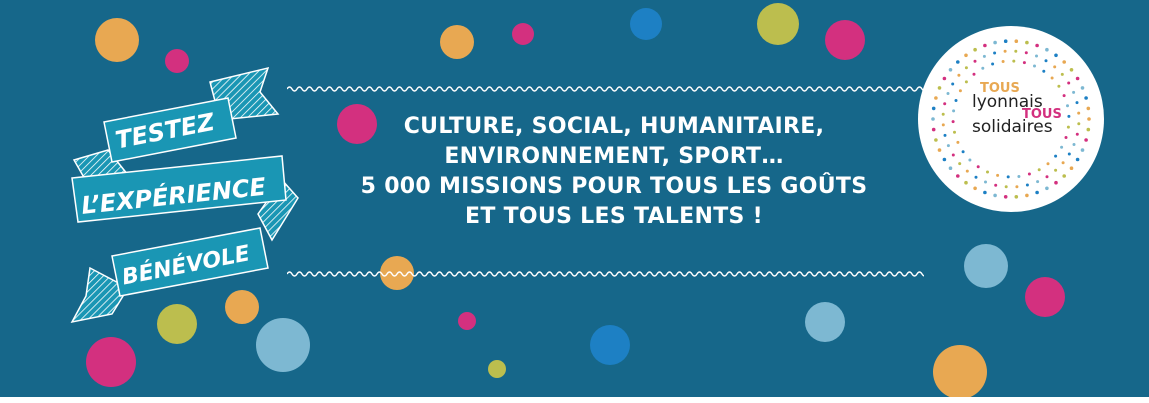 The height and width of the screenshot is (403, 1149). Describe the element at coordinates (605, 274) in the screenshot. I see `wavy-divider-bottom` at that location.